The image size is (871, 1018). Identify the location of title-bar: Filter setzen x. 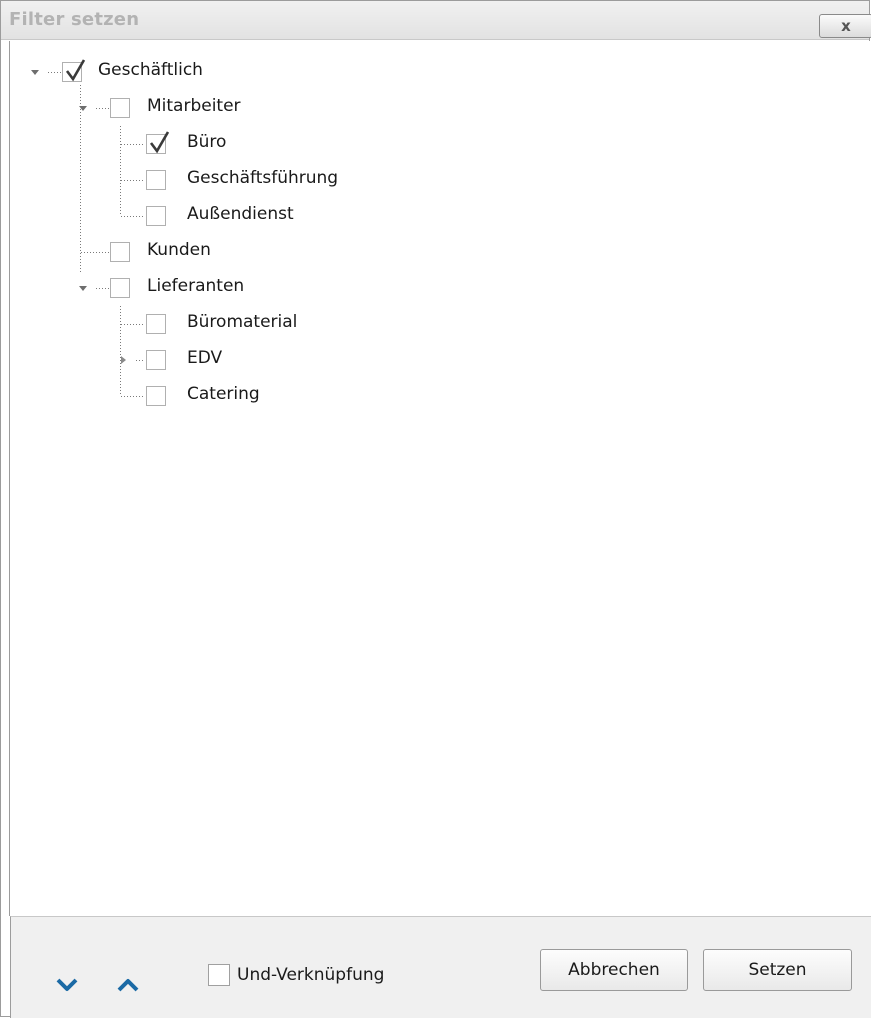
(436, 20).